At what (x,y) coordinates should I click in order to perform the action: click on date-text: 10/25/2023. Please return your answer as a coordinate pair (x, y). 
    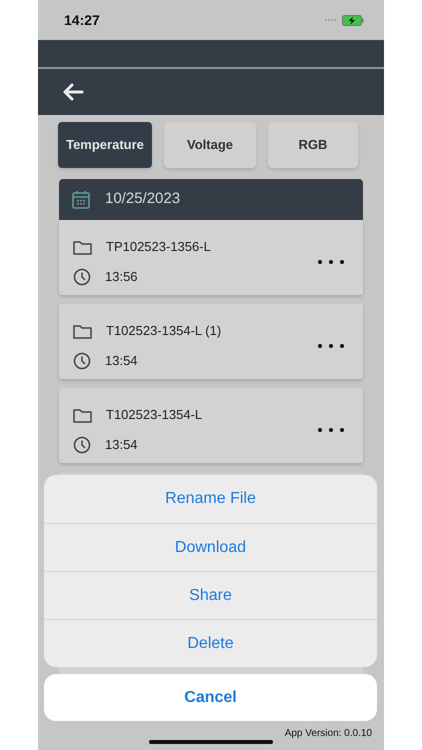
    Looking at the image, I should click on (142, 199).